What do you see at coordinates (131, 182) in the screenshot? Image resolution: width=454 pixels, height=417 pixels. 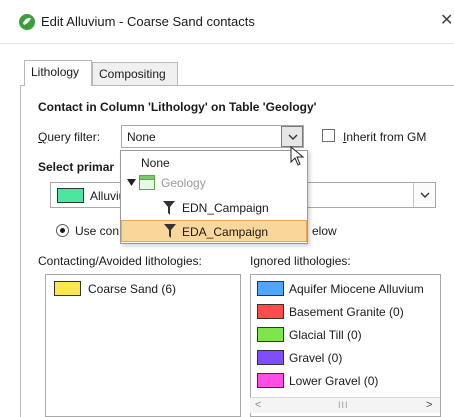 I see `expand-triangle-icon` at bounding box center [131, 182].